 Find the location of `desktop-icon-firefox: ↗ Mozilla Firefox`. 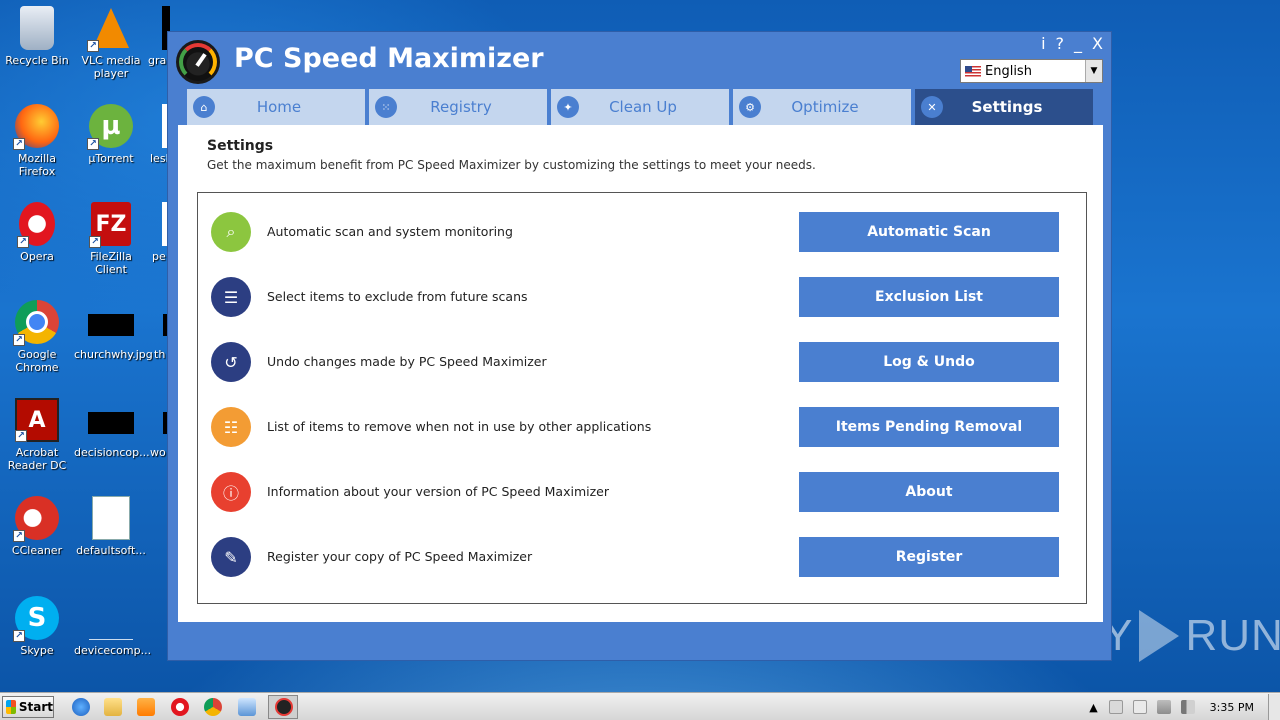

desktop-icon-firefox: ↗ Mozilla Firefox is located at coordinates (37, 141).